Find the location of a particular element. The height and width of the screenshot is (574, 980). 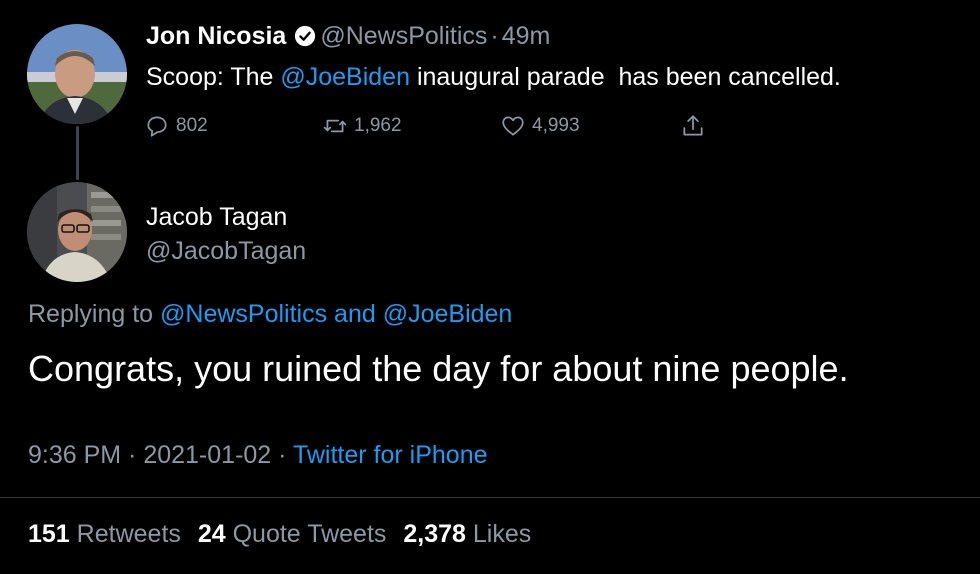

parent-handle: @NewsPolitics is located at coordinates (403, 36).